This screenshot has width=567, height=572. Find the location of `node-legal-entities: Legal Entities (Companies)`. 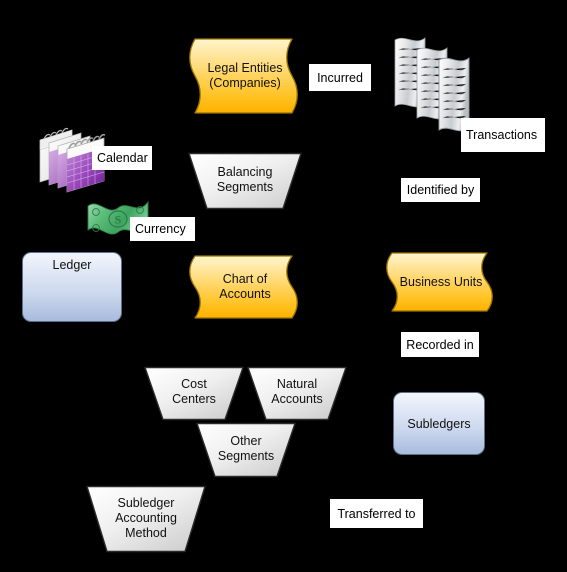

node-legal-entities: Legal Entities (Companies) is located at coordinates (245, 76).